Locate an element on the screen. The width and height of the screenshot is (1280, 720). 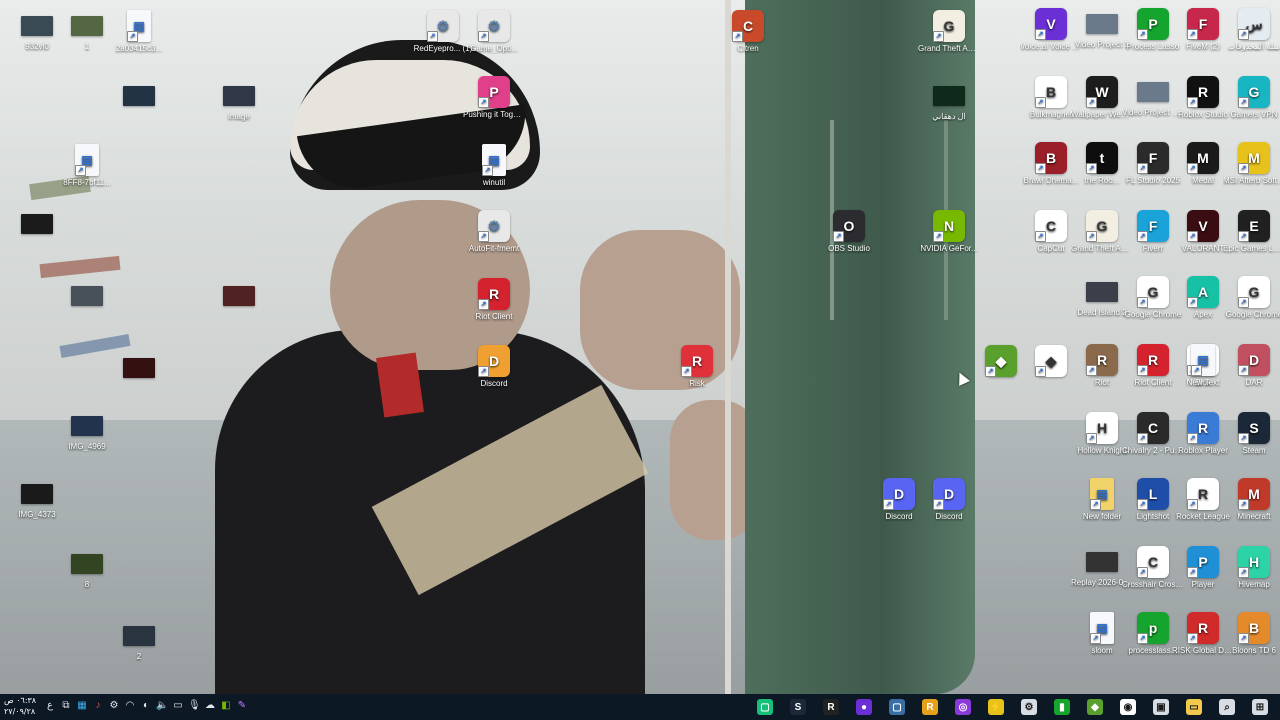
desktop-icon: C ↗ Citren is located at coordinates (748, 32).